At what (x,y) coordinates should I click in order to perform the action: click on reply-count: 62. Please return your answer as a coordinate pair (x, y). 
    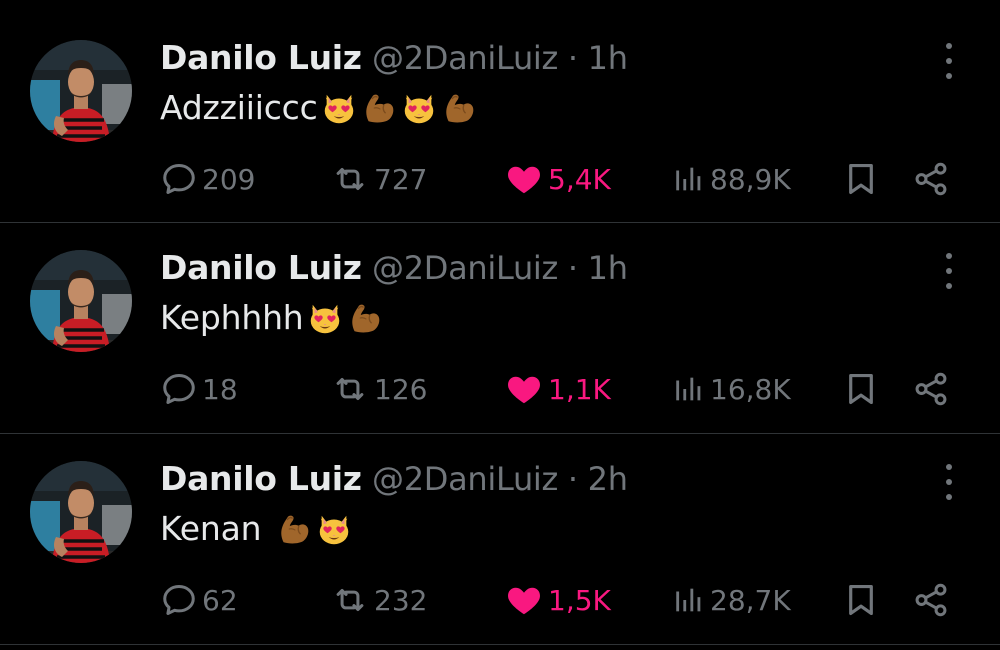
    Looking at the image, I should click on (220, 600).